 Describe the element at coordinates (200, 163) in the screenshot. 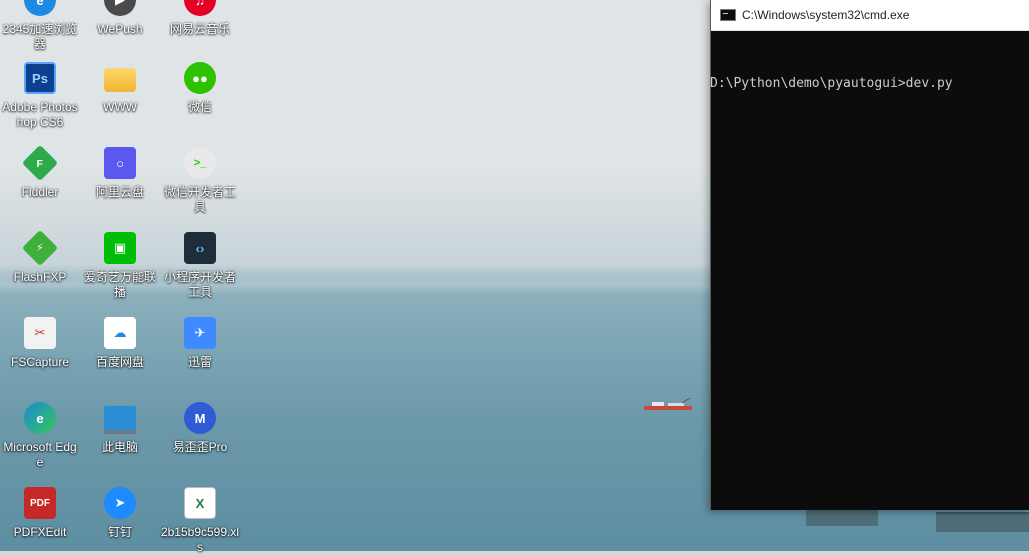

I see `wechat-devtools-icon: >_` at that location.